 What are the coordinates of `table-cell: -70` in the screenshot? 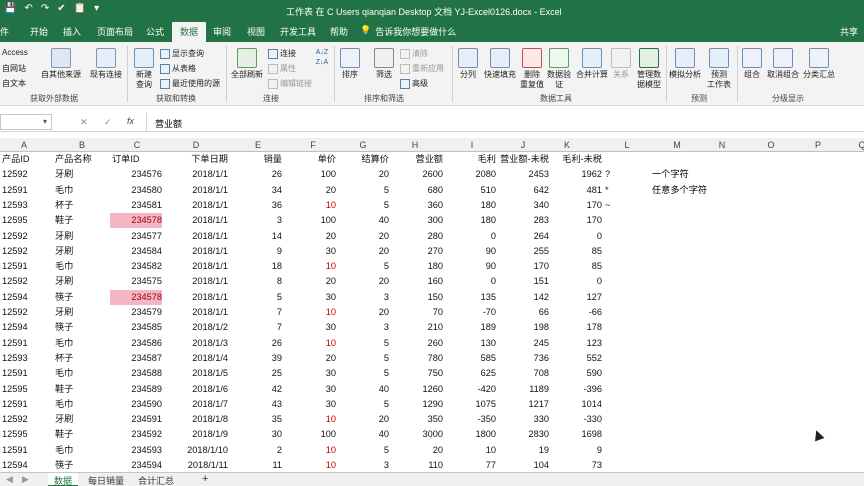 It's located at (470, 312).